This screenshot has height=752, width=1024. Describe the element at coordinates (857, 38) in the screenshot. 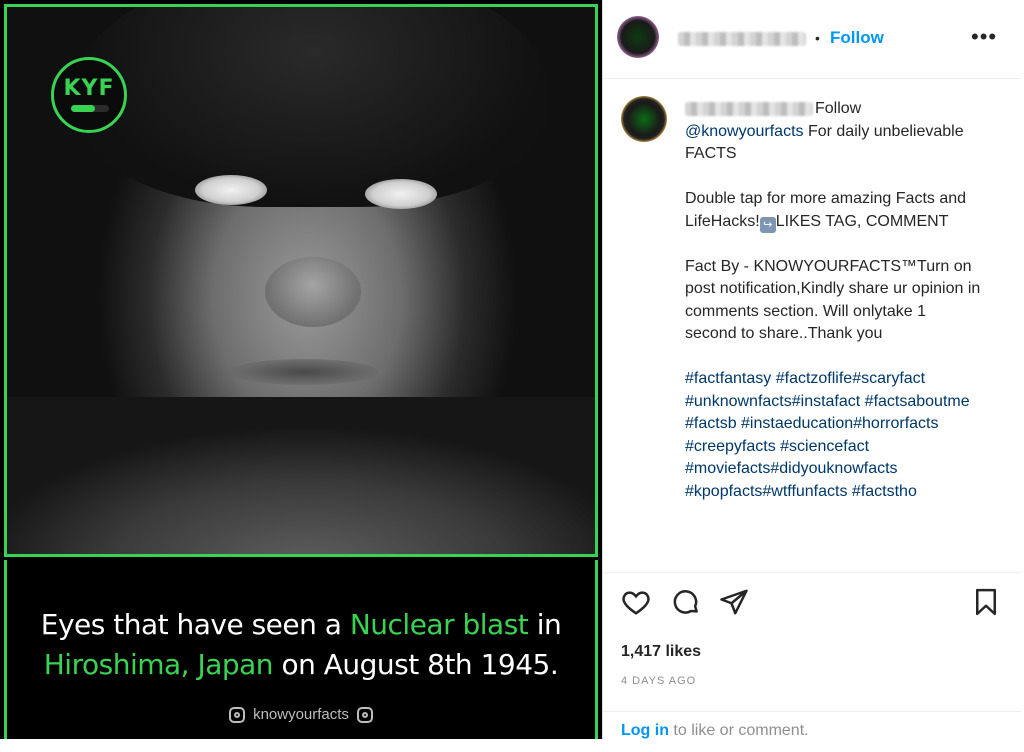

I see `follow-button: Follow` at that location.